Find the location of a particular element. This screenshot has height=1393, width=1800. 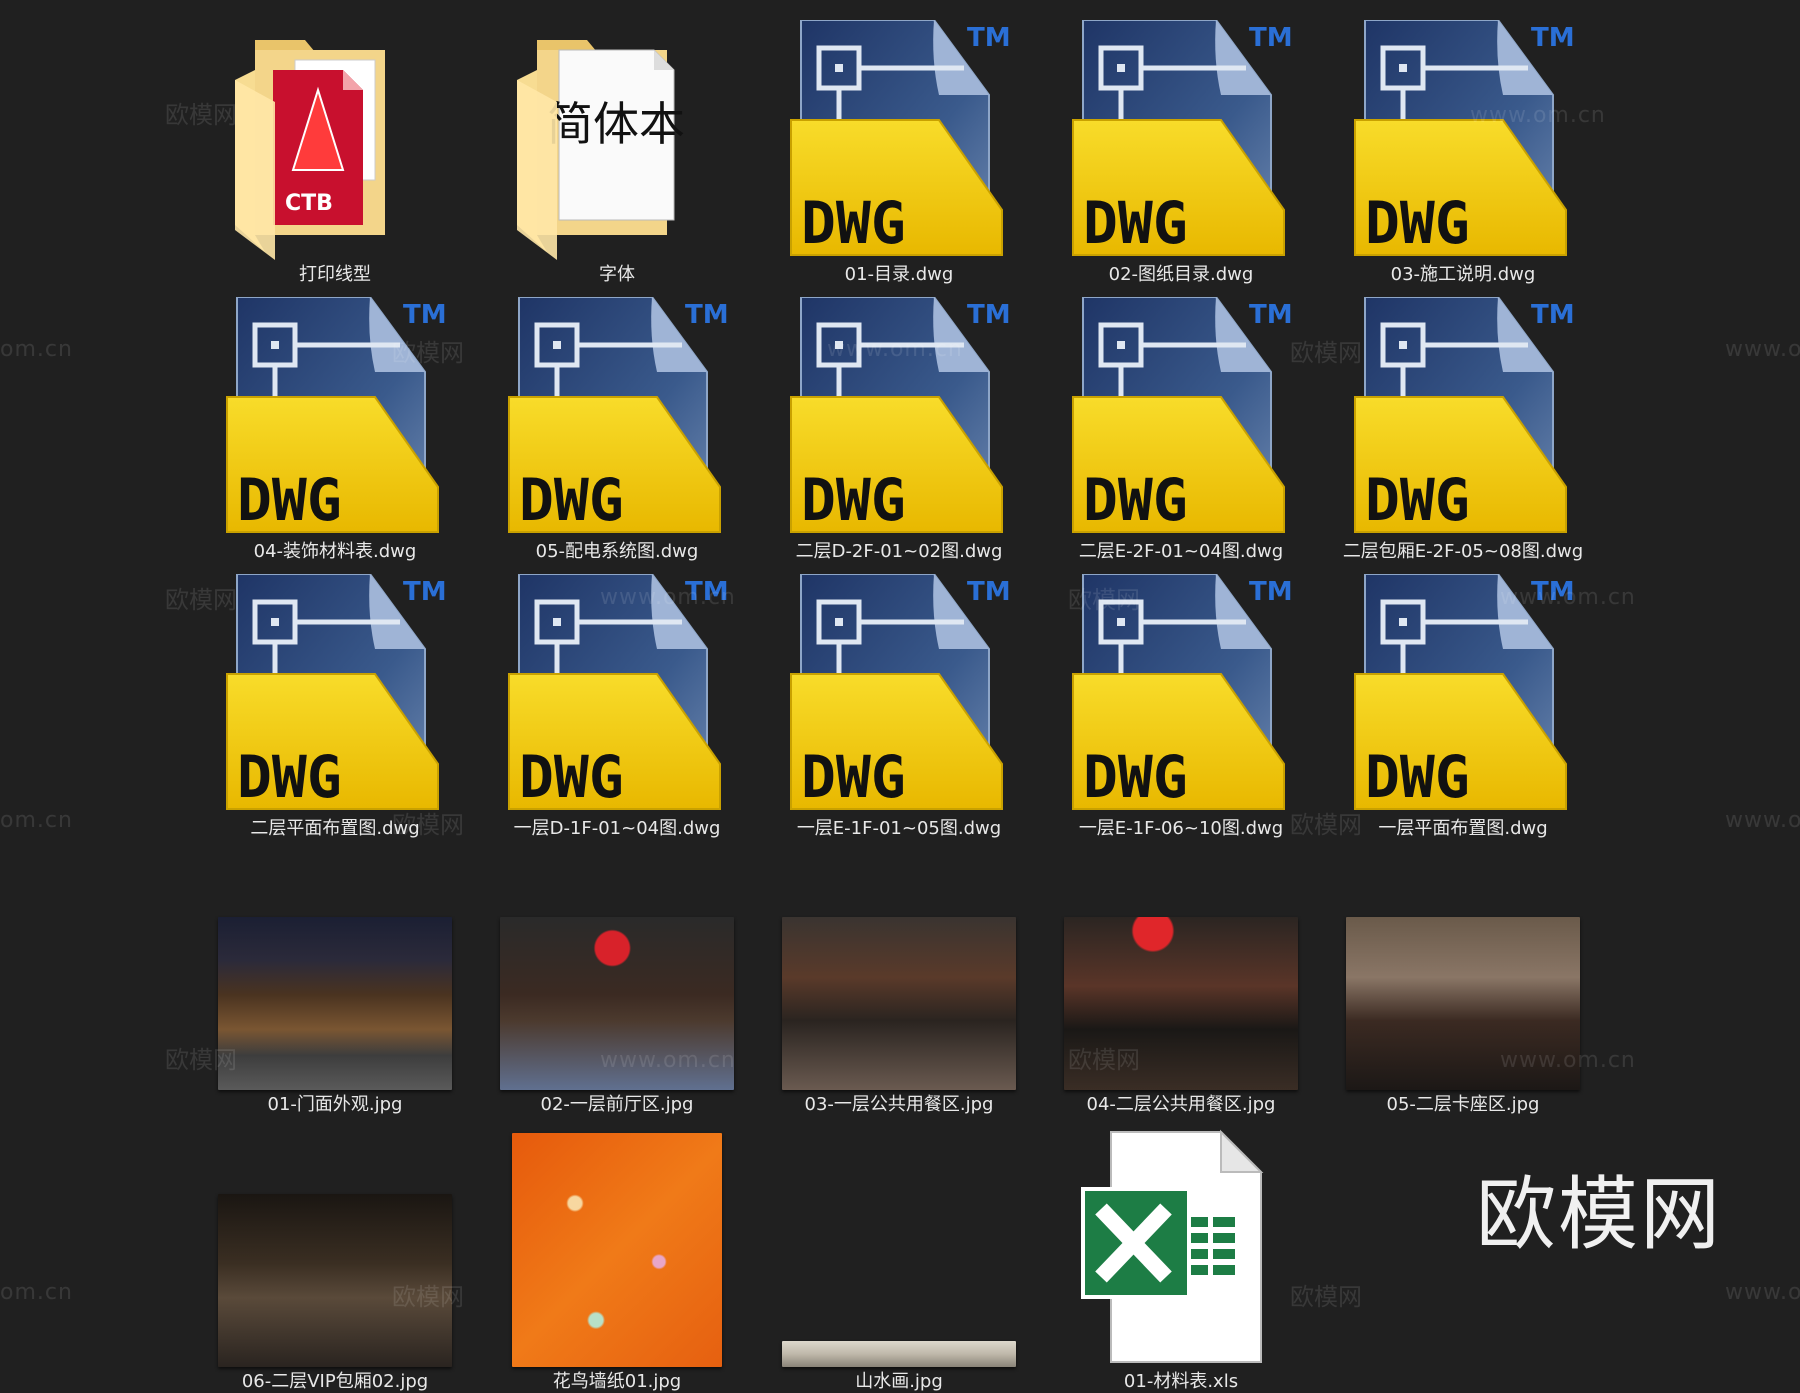

file-name: 04-二层公共用餐区.jpg is located at coordinates (1181, 1104).